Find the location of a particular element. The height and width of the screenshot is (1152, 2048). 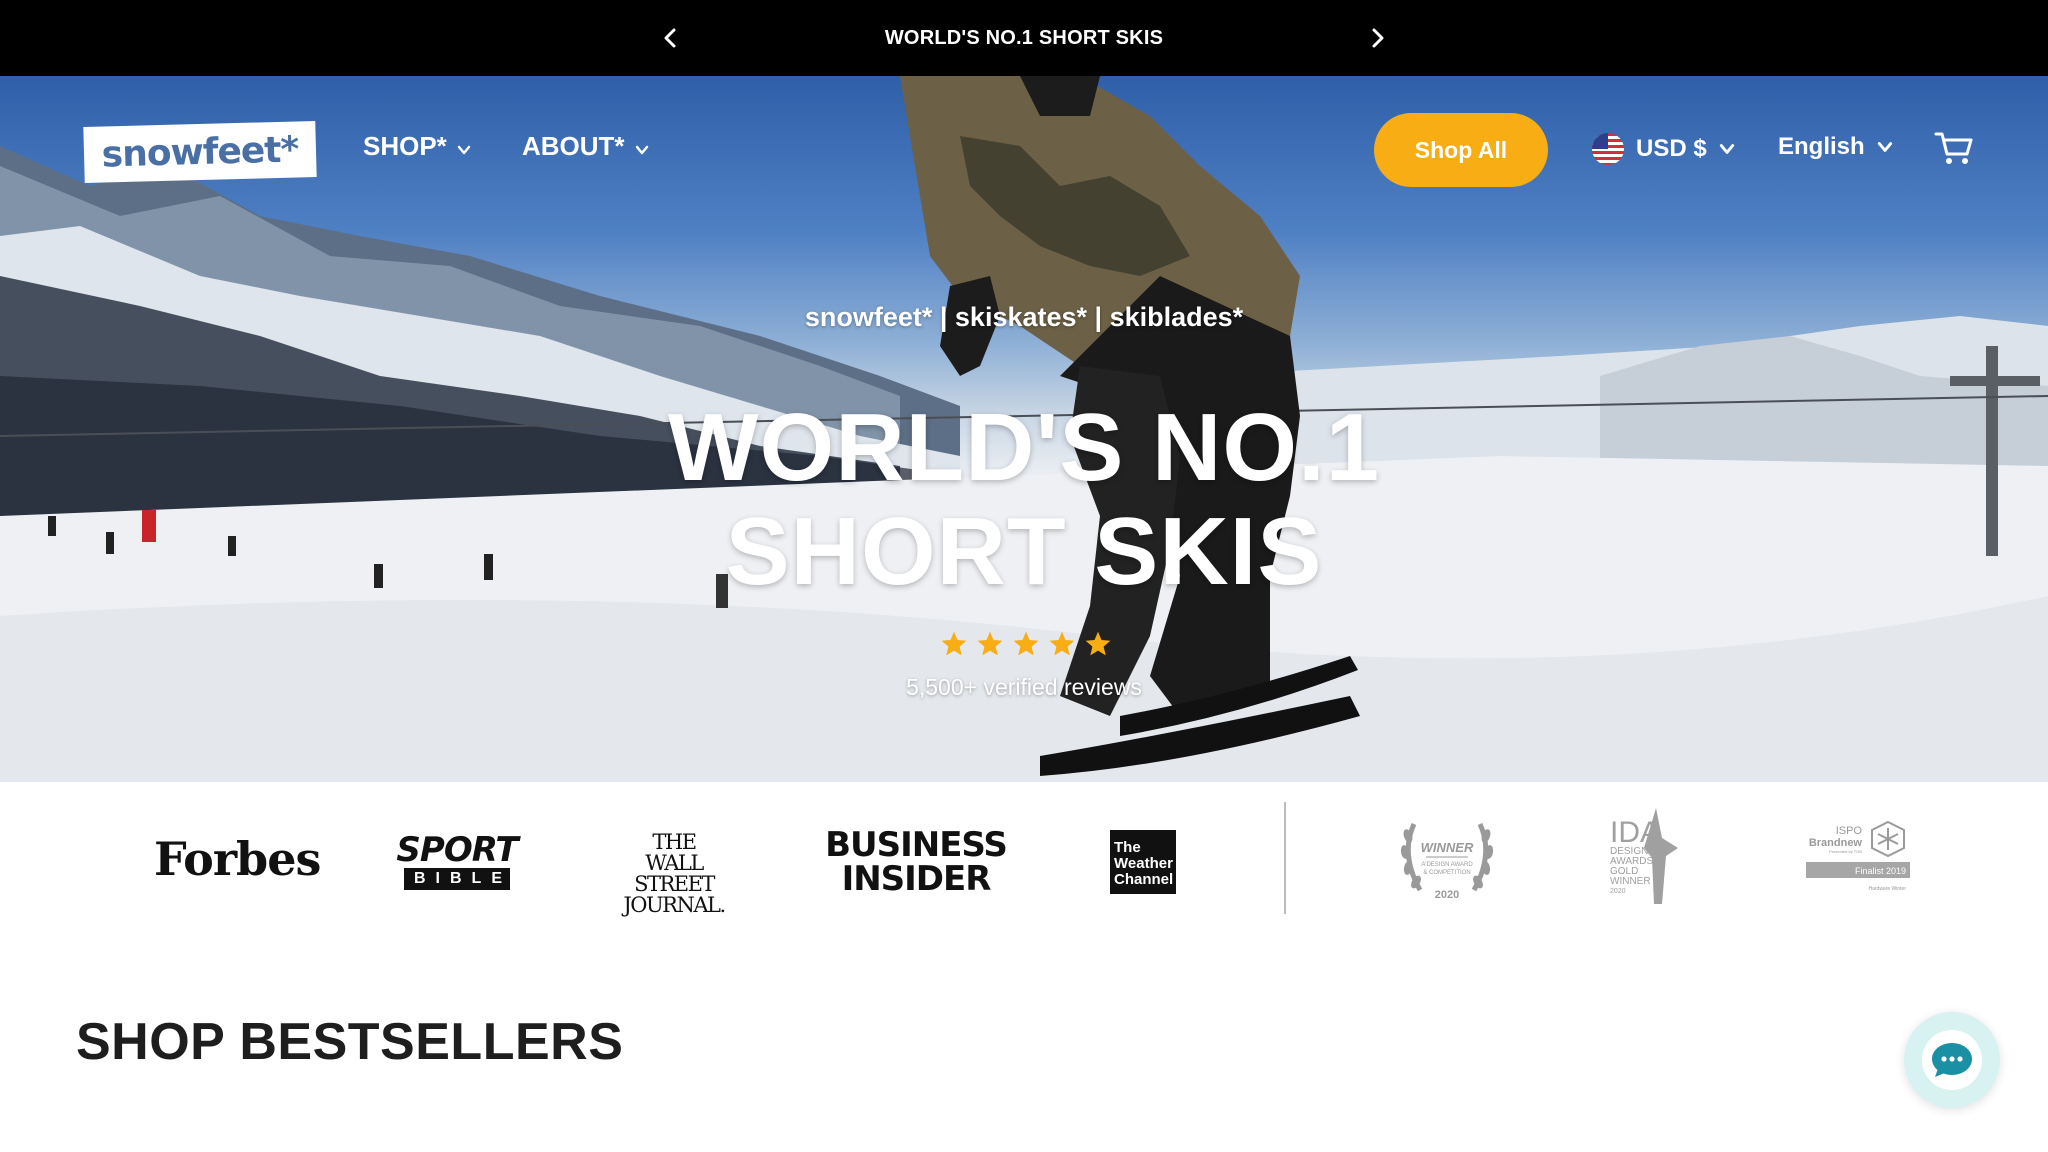

award3-category: Hardware Winter is located at coordinates (1887, 889).